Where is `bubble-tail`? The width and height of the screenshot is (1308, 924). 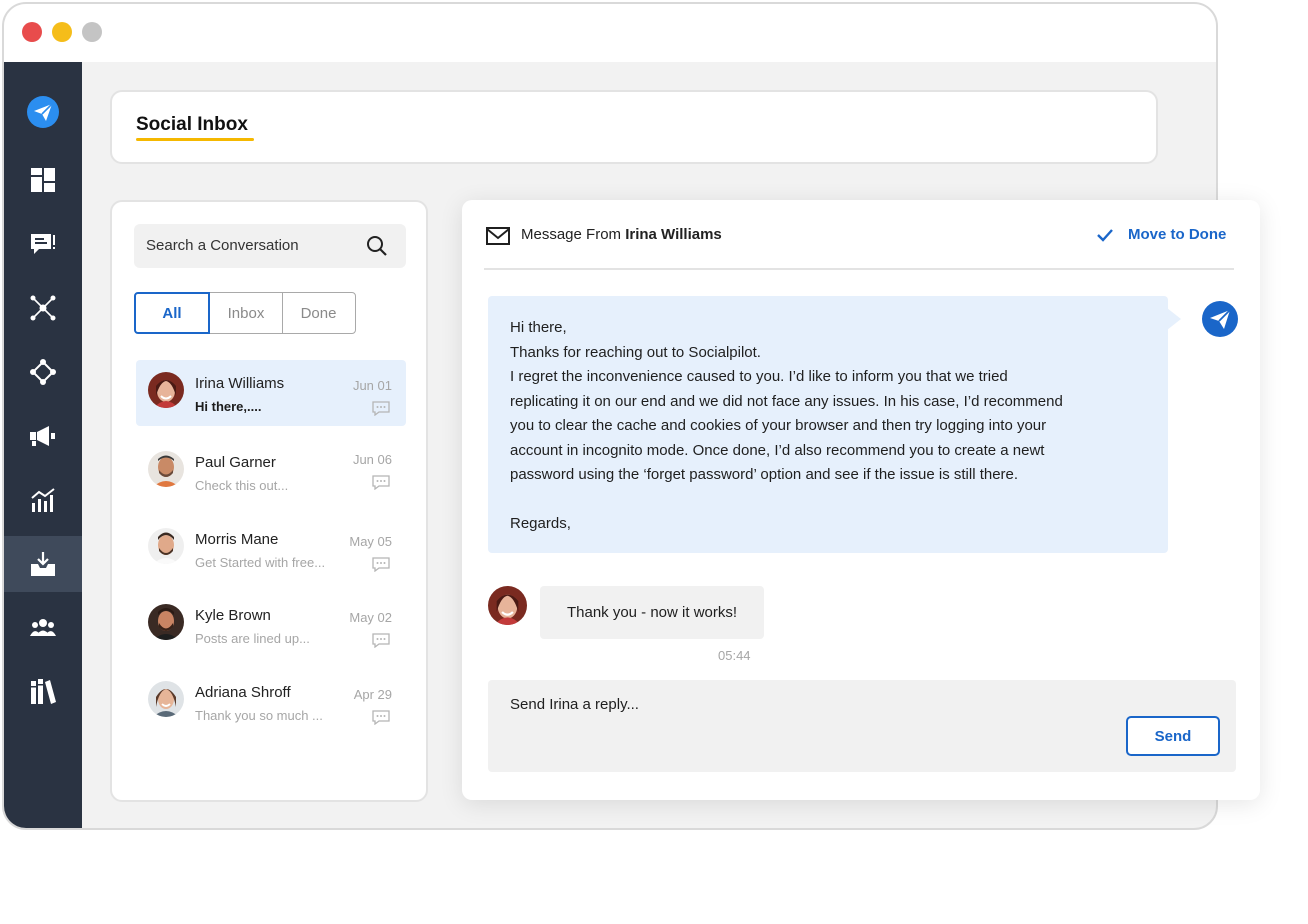
bubble-tail is located at coordinates (1174, 319).